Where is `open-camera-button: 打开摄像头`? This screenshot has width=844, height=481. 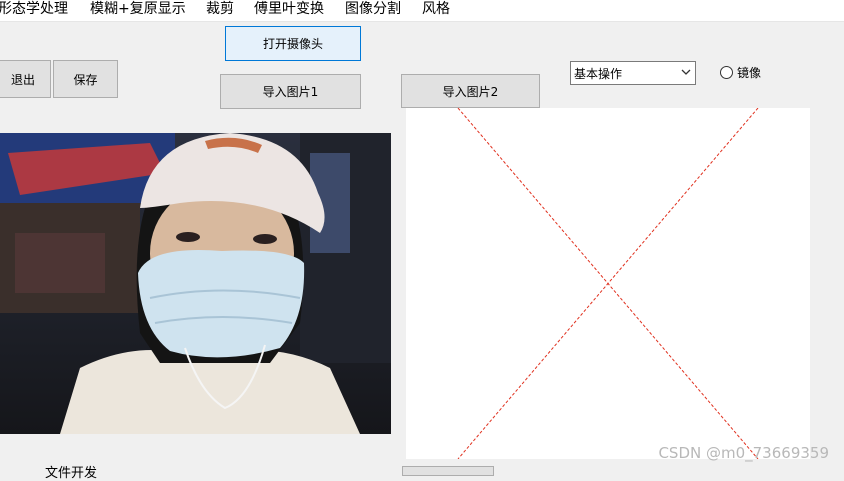
open-camera-button: 打开摄像头 is located at coordinates (293, 43).